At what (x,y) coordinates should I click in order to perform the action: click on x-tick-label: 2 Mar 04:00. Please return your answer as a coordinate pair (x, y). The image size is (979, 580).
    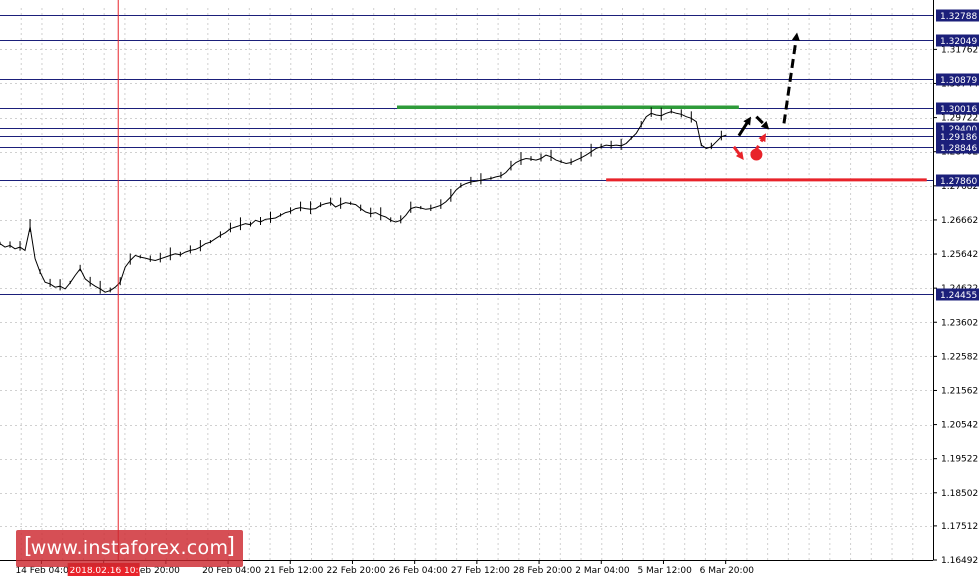
    Looking at the image, I should click on (602, 571).